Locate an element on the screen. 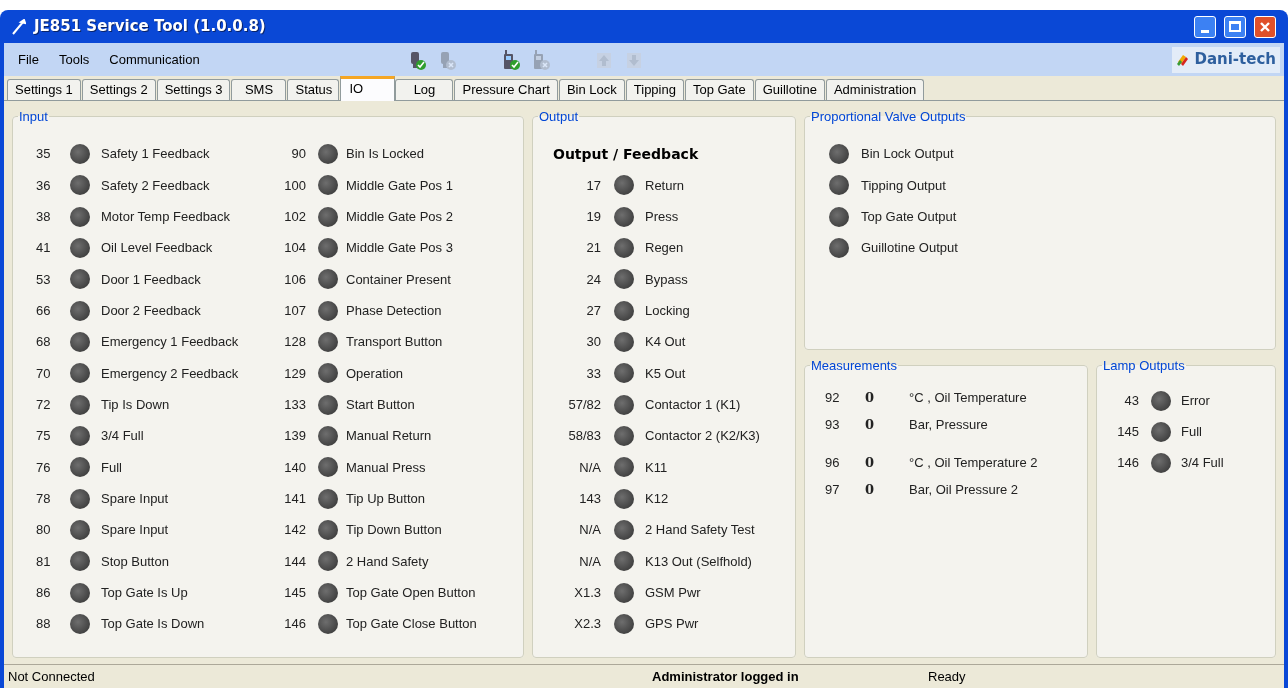  ready-status: Ready is located at coordinates (947, 676).